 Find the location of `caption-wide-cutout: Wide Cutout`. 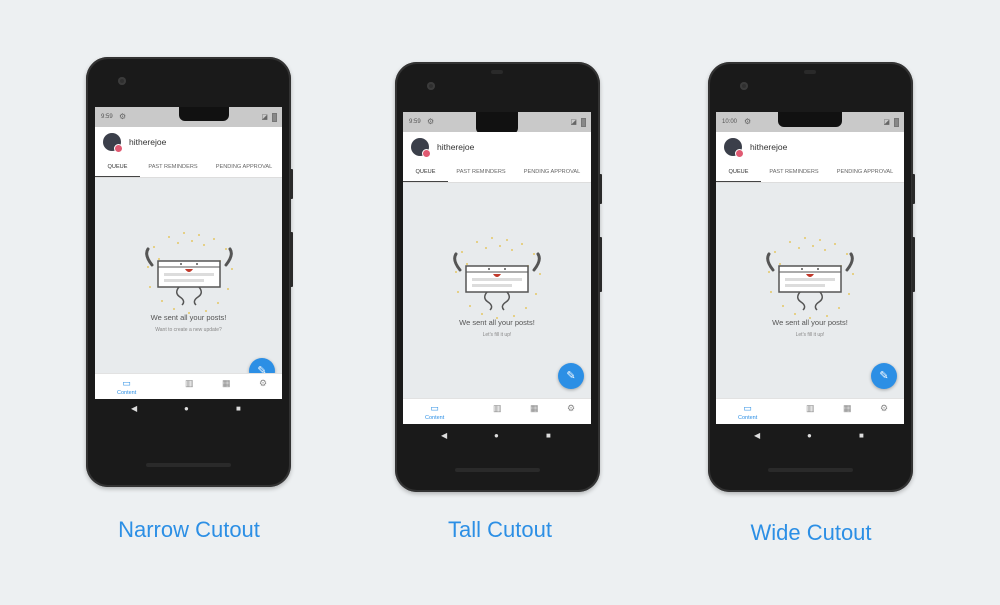

caption-wide-cutout: Wide Cutout is located at coordinates (811, 532).